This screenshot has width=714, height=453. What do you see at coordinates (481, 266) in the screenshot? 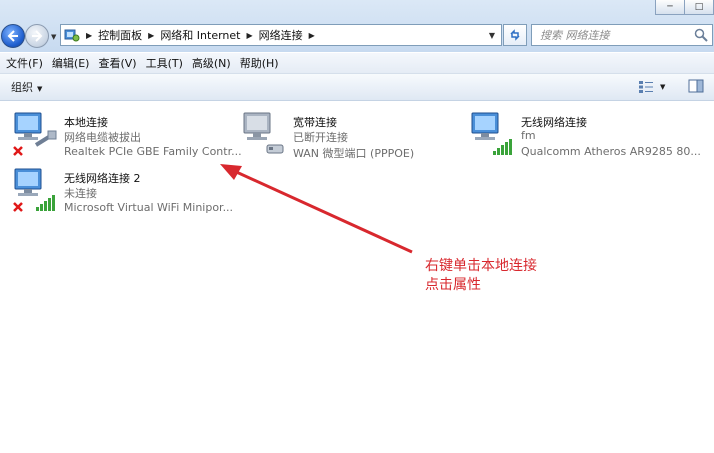
I see `annotation-line-1: 右键单击本地连接` at bounding box center [481, 266].